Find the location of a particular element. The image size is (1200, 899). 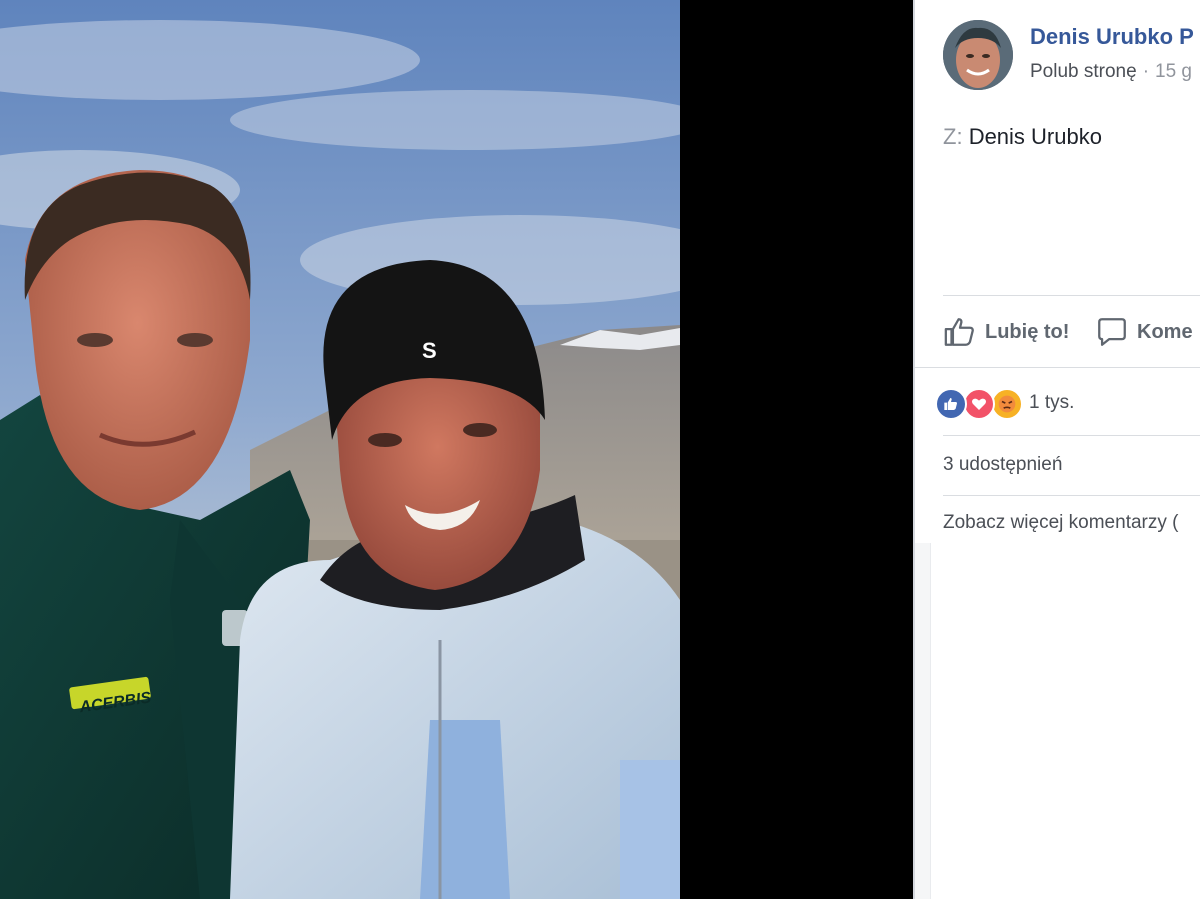

thumbs-up-icon is located at coordinates (959, 332).